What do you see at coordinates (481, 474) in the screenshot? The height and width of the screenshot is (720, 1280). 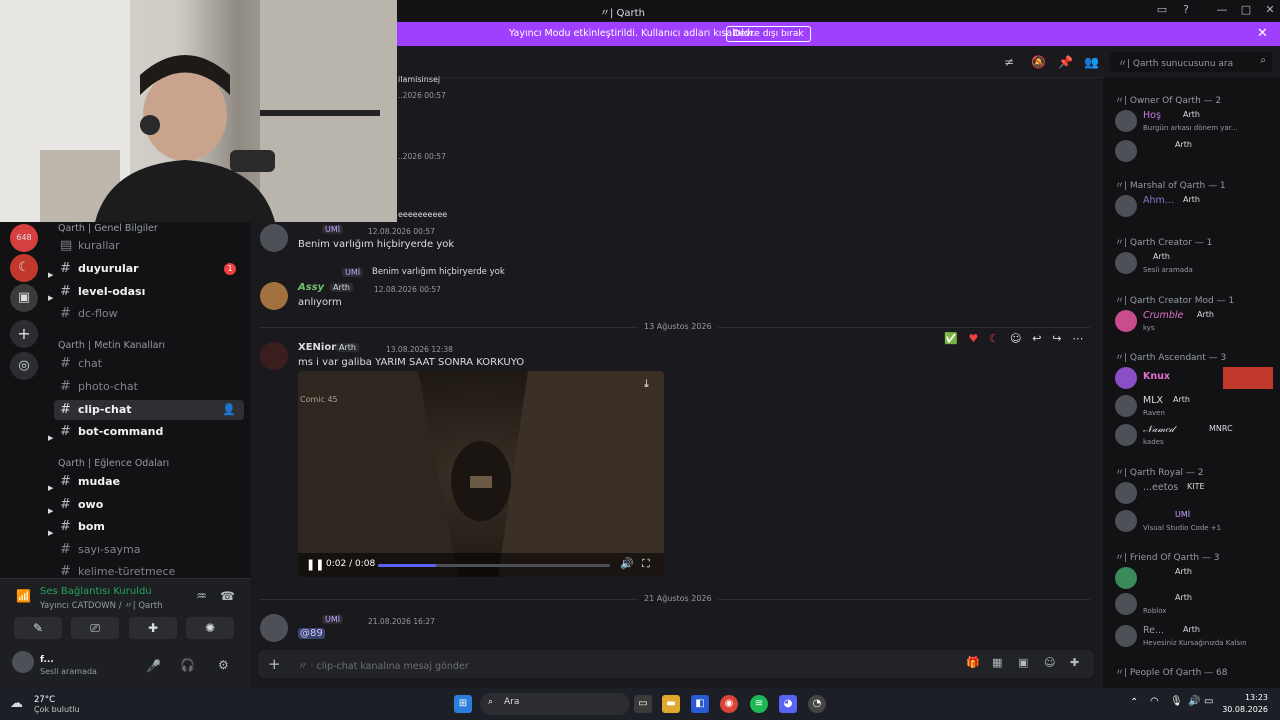 I see `video-player: Comic 45 ⤓ ❚❚ 0:02 / 0:08 🔊 ⛶` at bounding box center [481, 474].